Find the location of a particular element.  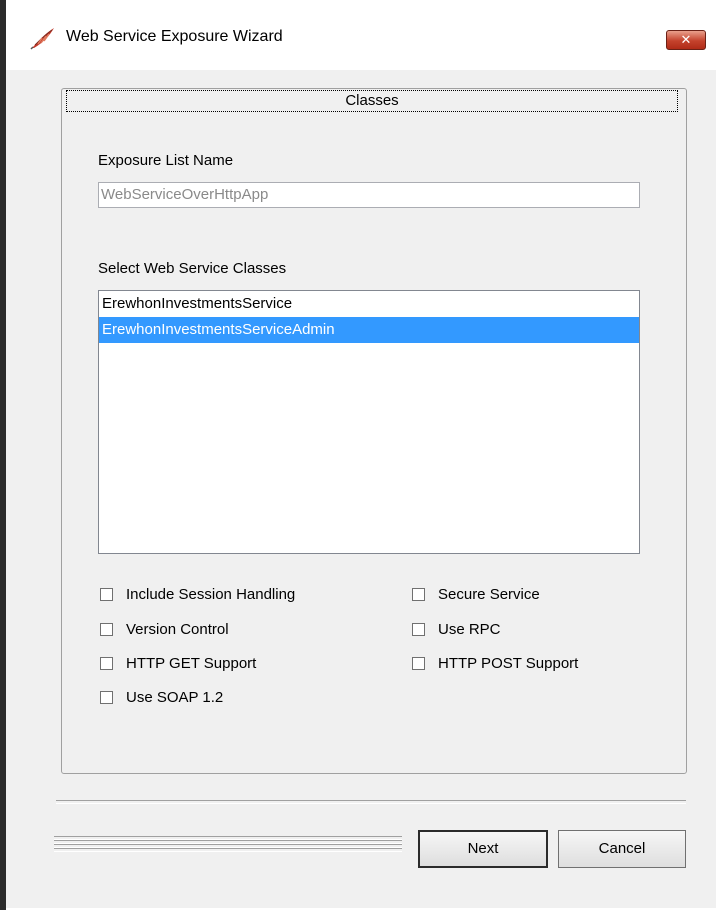

footer-separator is located at coordinates (371, 802).